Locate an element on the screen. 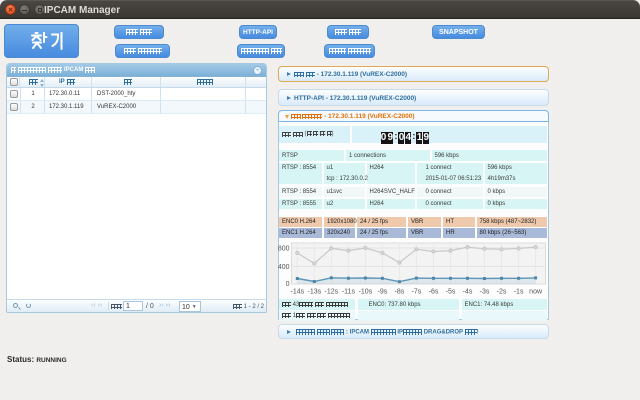  svg-text: -13s is located at coordinates (314, 292).